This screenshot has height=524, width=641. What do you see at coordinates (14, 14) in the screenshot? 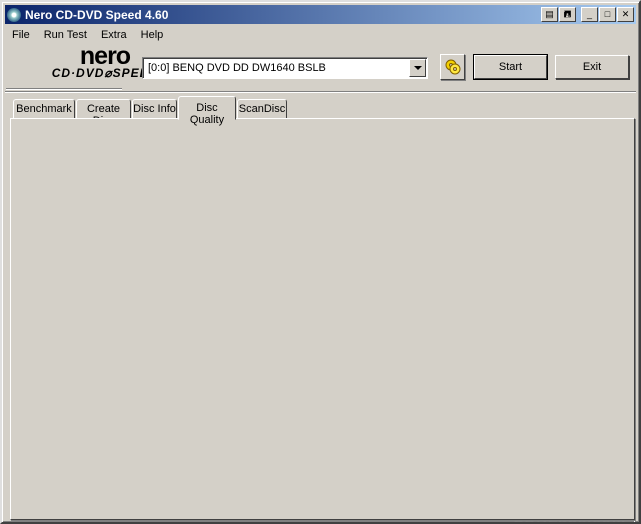
I see `app-icon` at bounding box center [14, 14].